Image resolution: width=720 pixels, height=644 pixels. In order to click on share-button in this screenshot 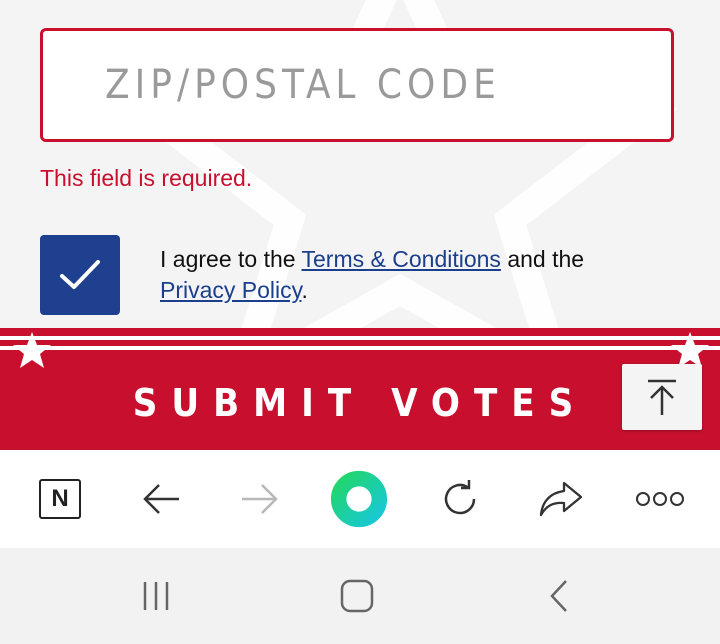, I will do `click(561, 499)`.